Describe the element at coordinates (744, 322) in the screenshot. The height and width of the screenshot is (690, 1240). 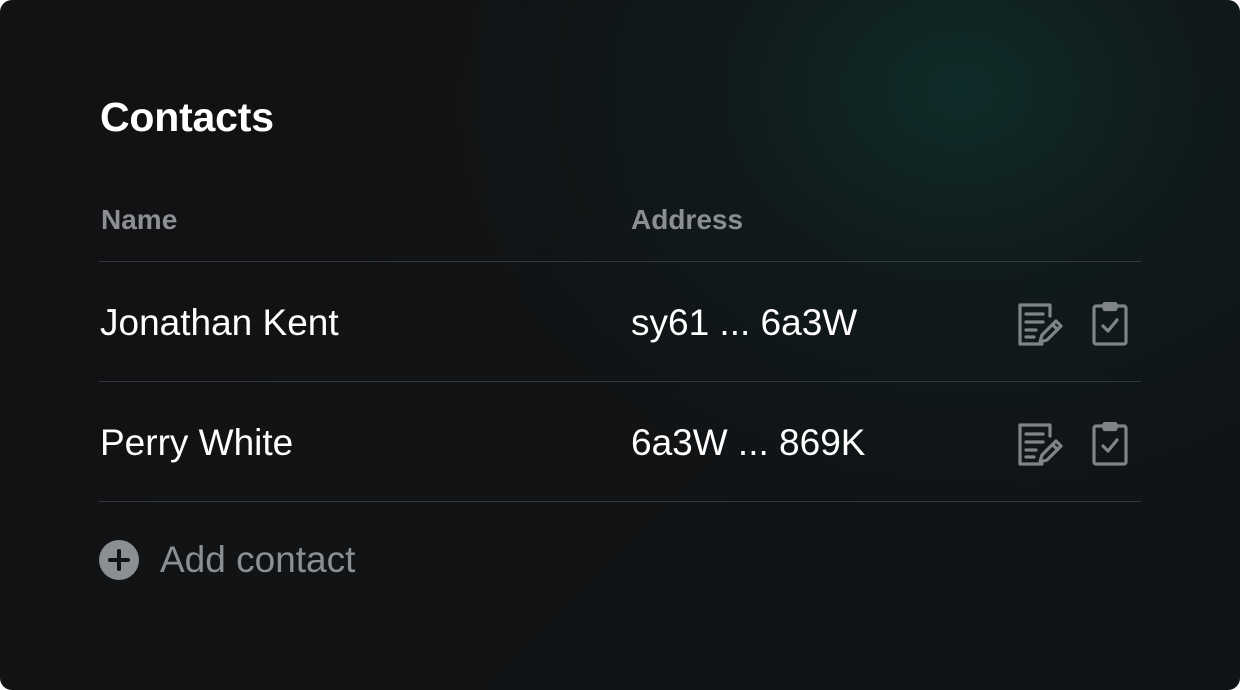
I see `contact-address: sy61 ... 6a3W` at that location.